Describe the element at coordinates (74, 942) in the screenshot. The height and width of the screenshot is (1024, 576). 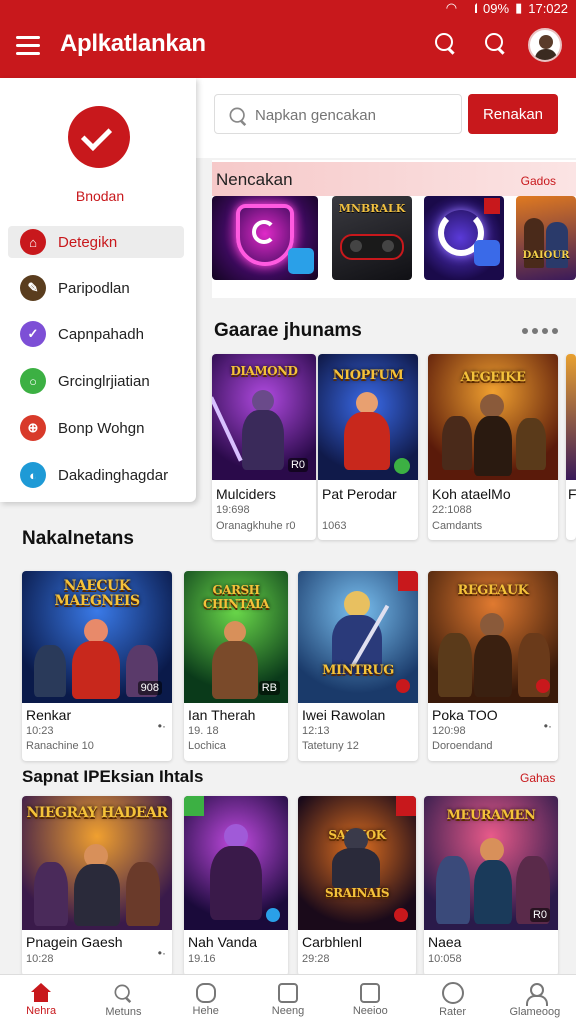
I see `game-name: Pnagein Gaesh` at that location.